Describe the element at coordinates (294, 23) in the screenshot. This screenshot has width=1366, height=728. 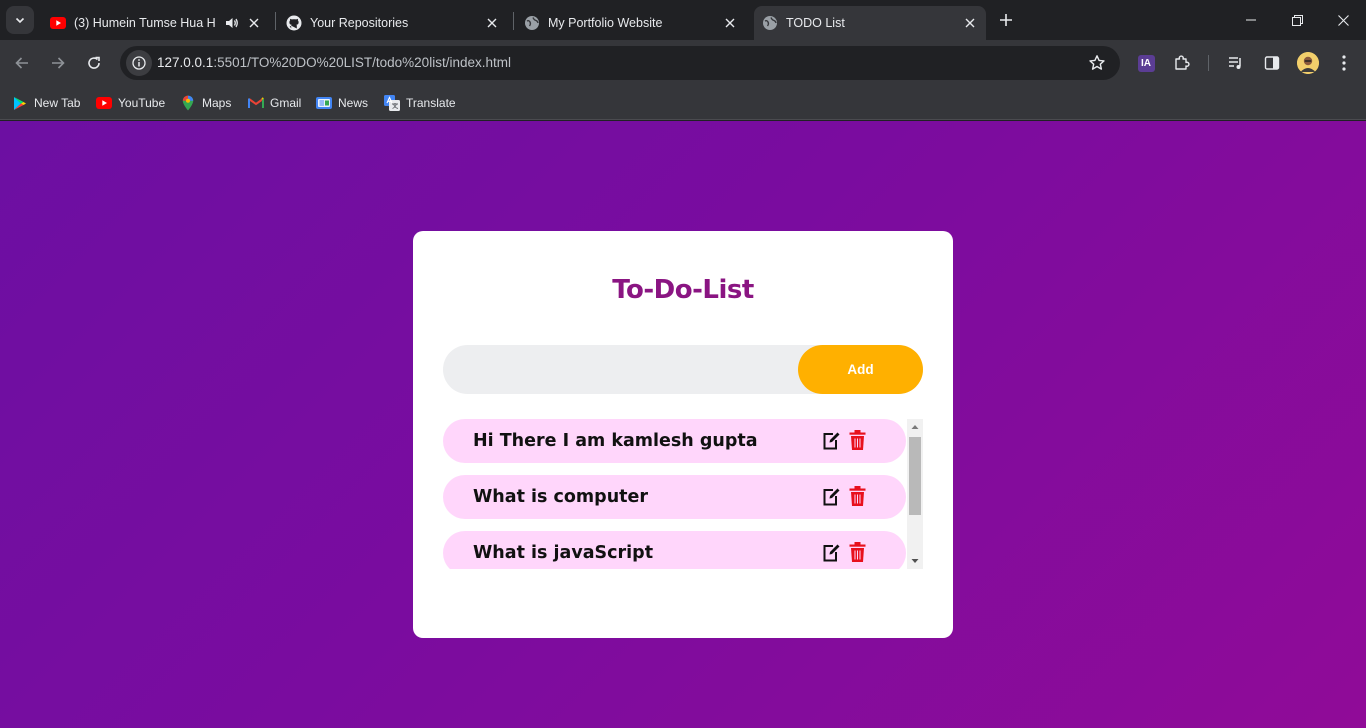
I see `github-icon` at that location.